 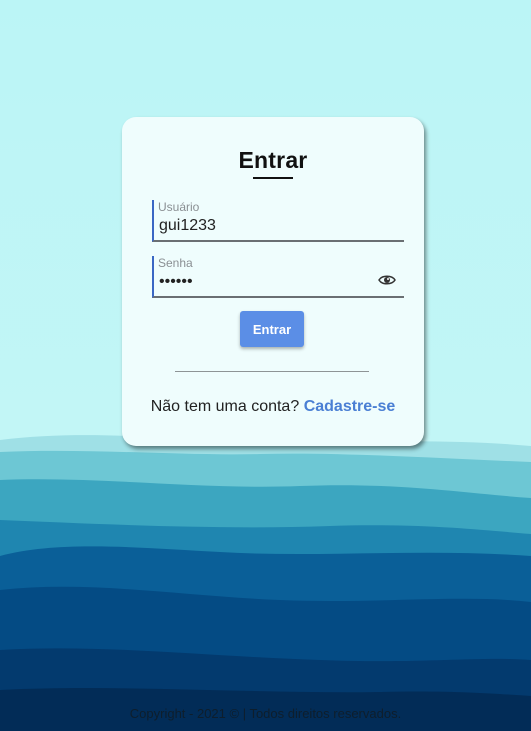 I want to click on signup-prompt-row: Não tem uma conta? Cadastre-se, so click(x=273, y=407).